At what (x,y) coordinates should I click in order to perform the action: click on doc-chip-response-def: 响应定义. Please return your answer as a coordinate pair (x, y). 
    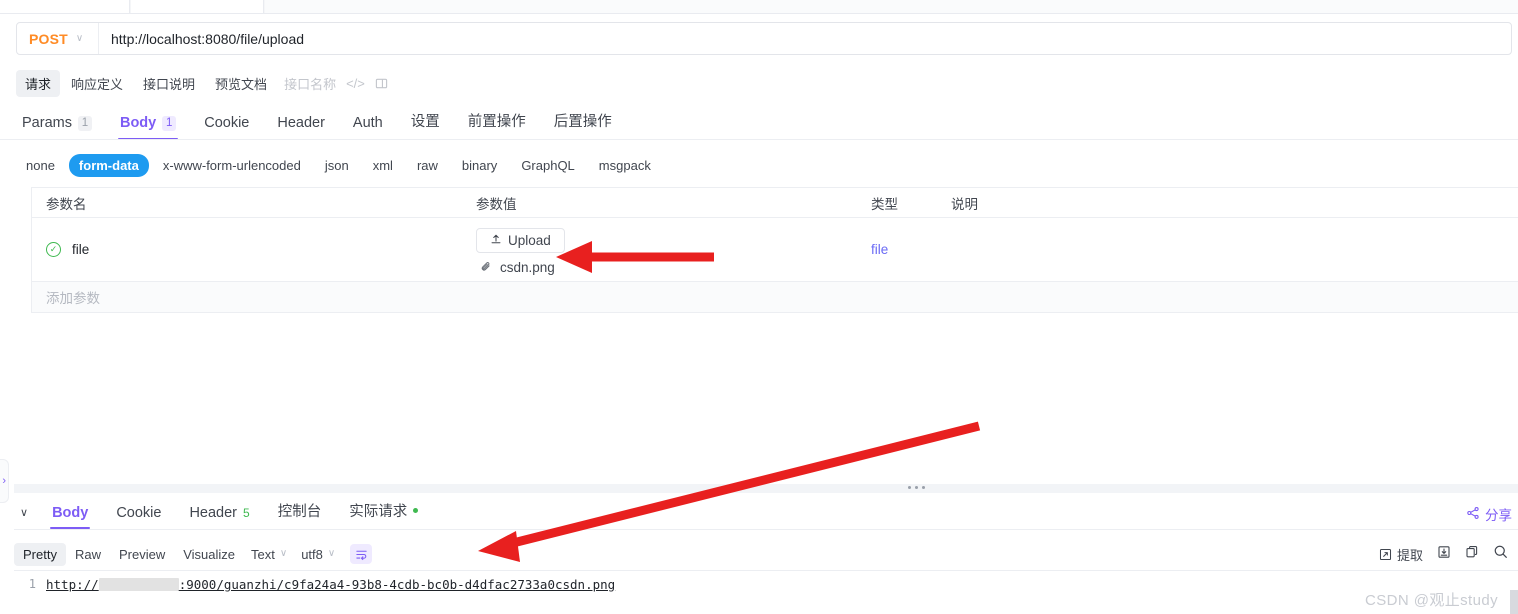
    Looking at the image, I should click on (97, 83).